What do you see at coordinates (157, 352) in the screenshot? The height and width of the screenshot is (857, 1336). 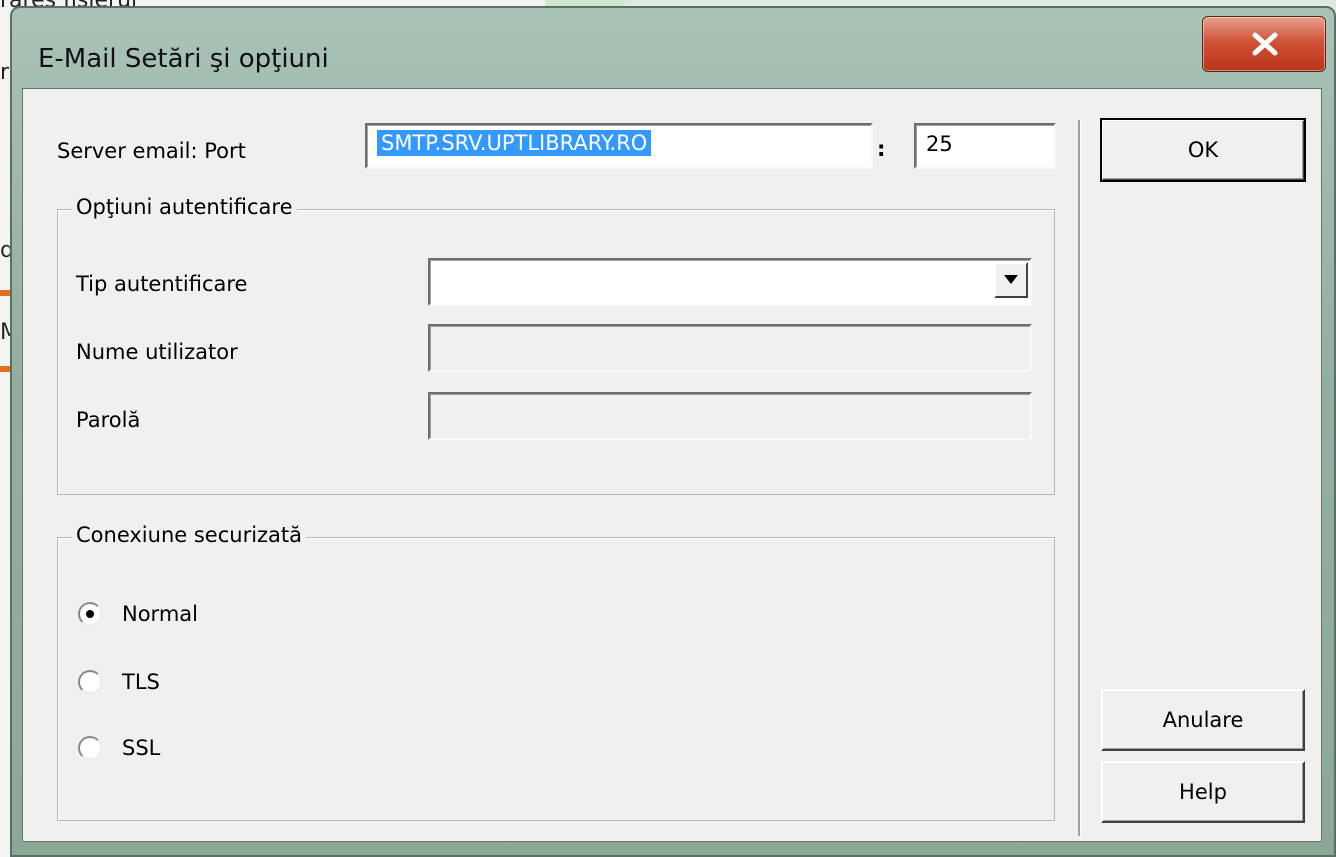 I see `username-label: Nume utilizator` at bounding box center [157, 352].